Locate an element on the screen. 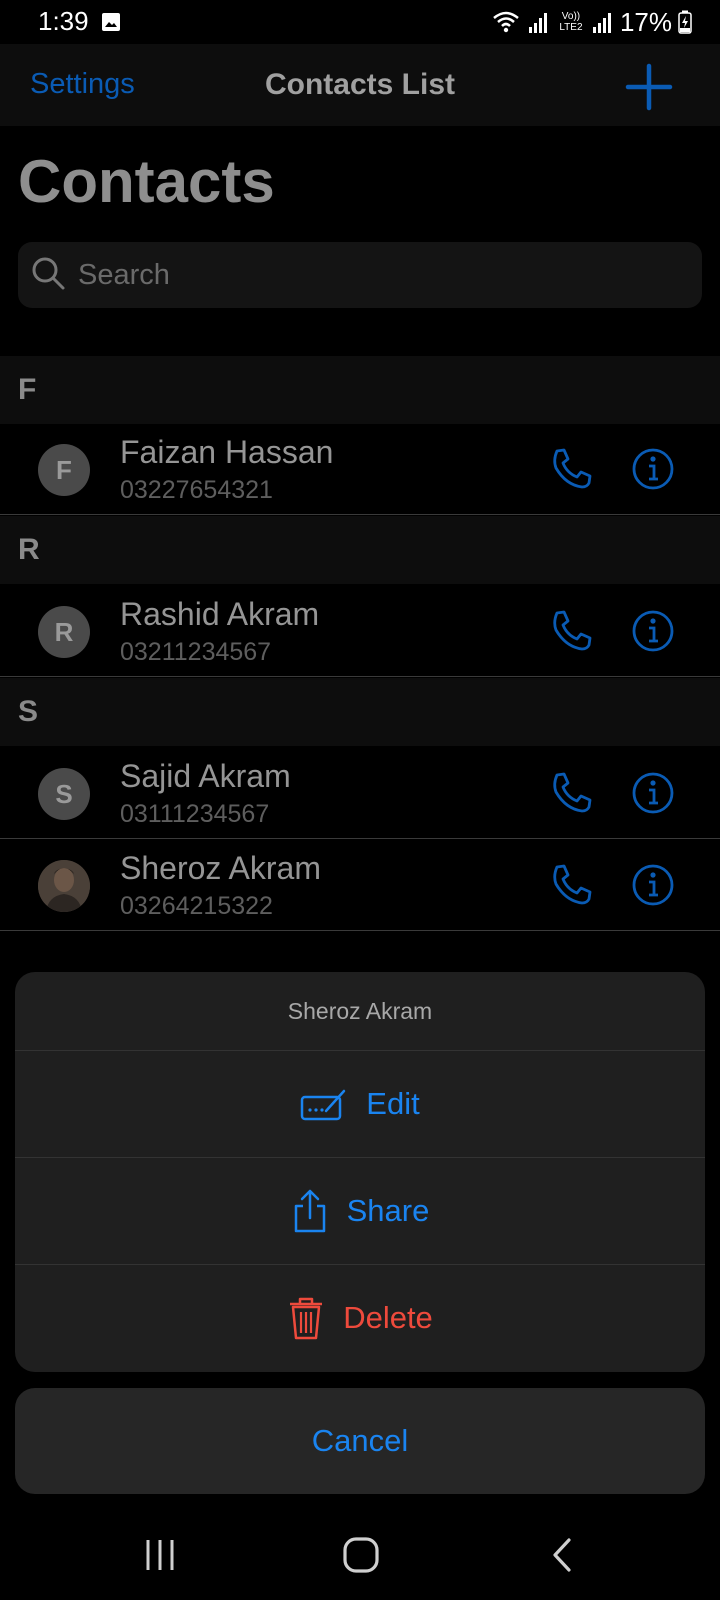  status-indicators: Vo)) LTE2 17% is located at coordinates (592, 21).